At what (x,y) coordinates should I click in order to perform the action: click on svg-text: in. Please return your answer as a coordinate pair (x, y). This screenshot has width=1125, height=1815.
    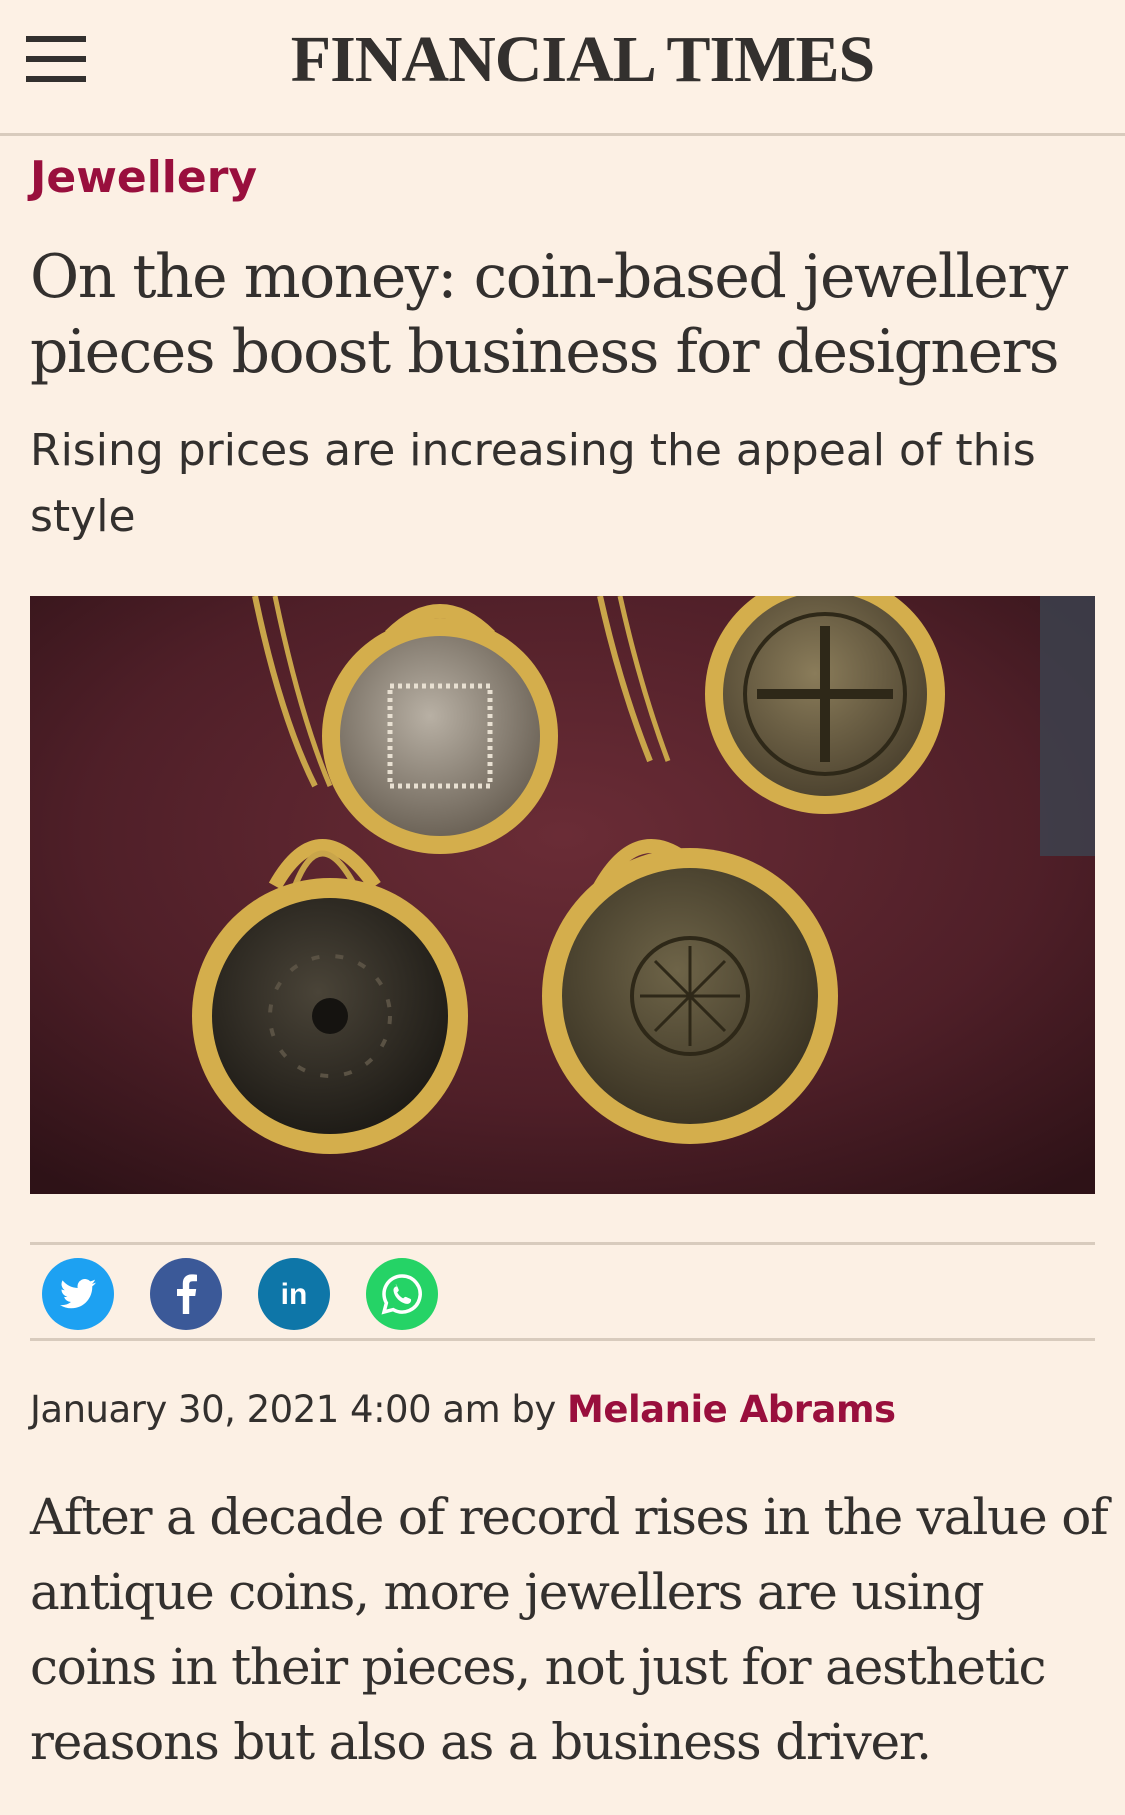
    Looking at the image, I should click on (294, 1294).